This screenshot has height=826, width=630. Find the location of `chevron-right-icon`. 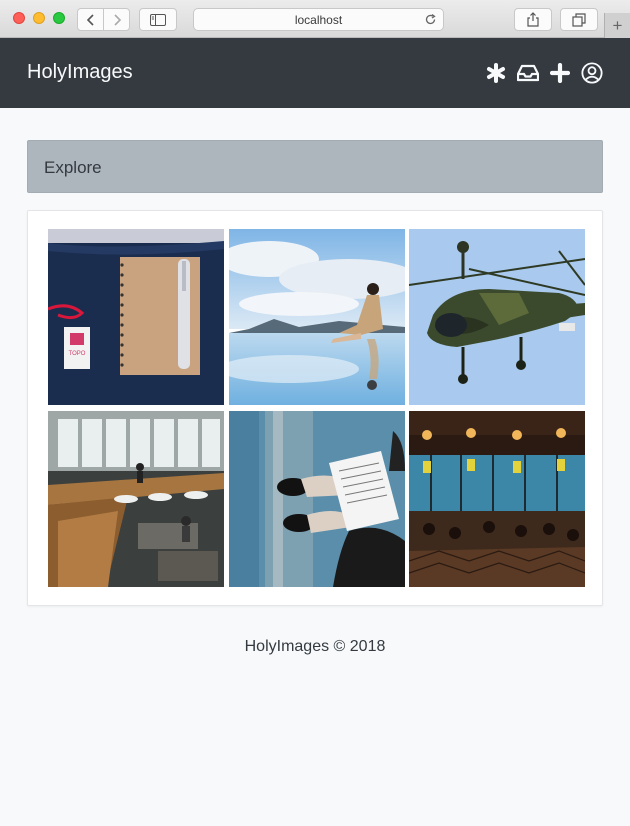

chevron-right-icon is located at coordinates (117, 19).